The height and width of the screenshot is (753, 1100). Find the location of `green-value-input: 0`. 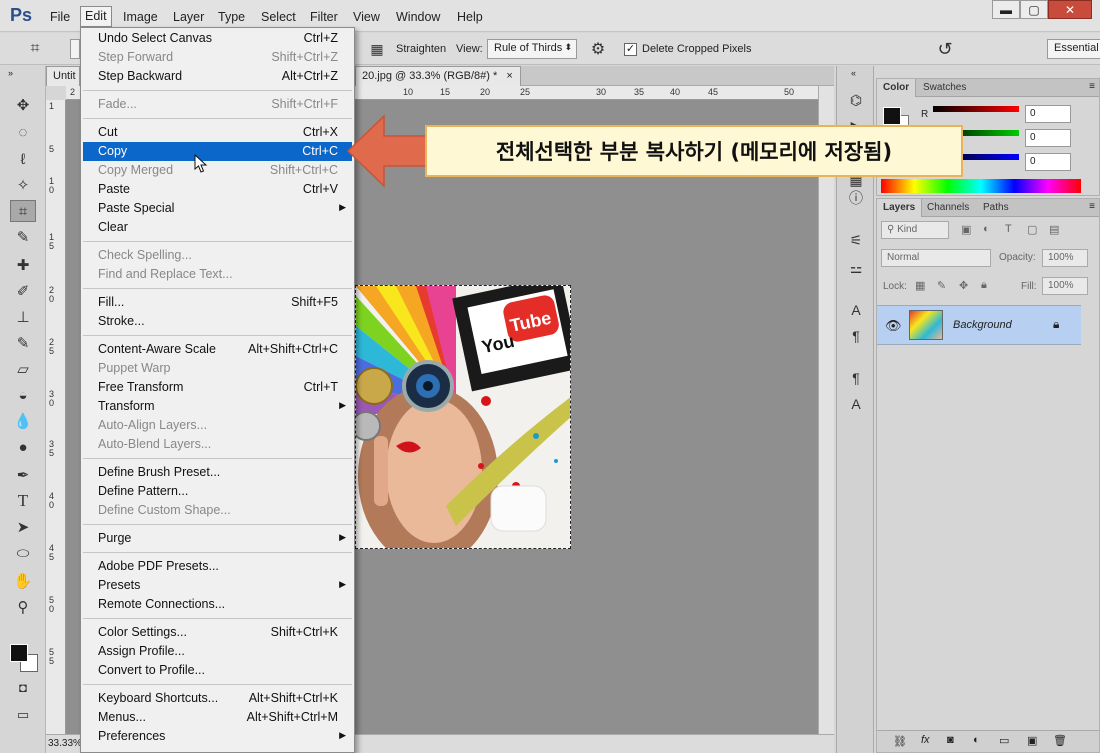

green-value-input: 0 is located at coordinates (1048, 138).